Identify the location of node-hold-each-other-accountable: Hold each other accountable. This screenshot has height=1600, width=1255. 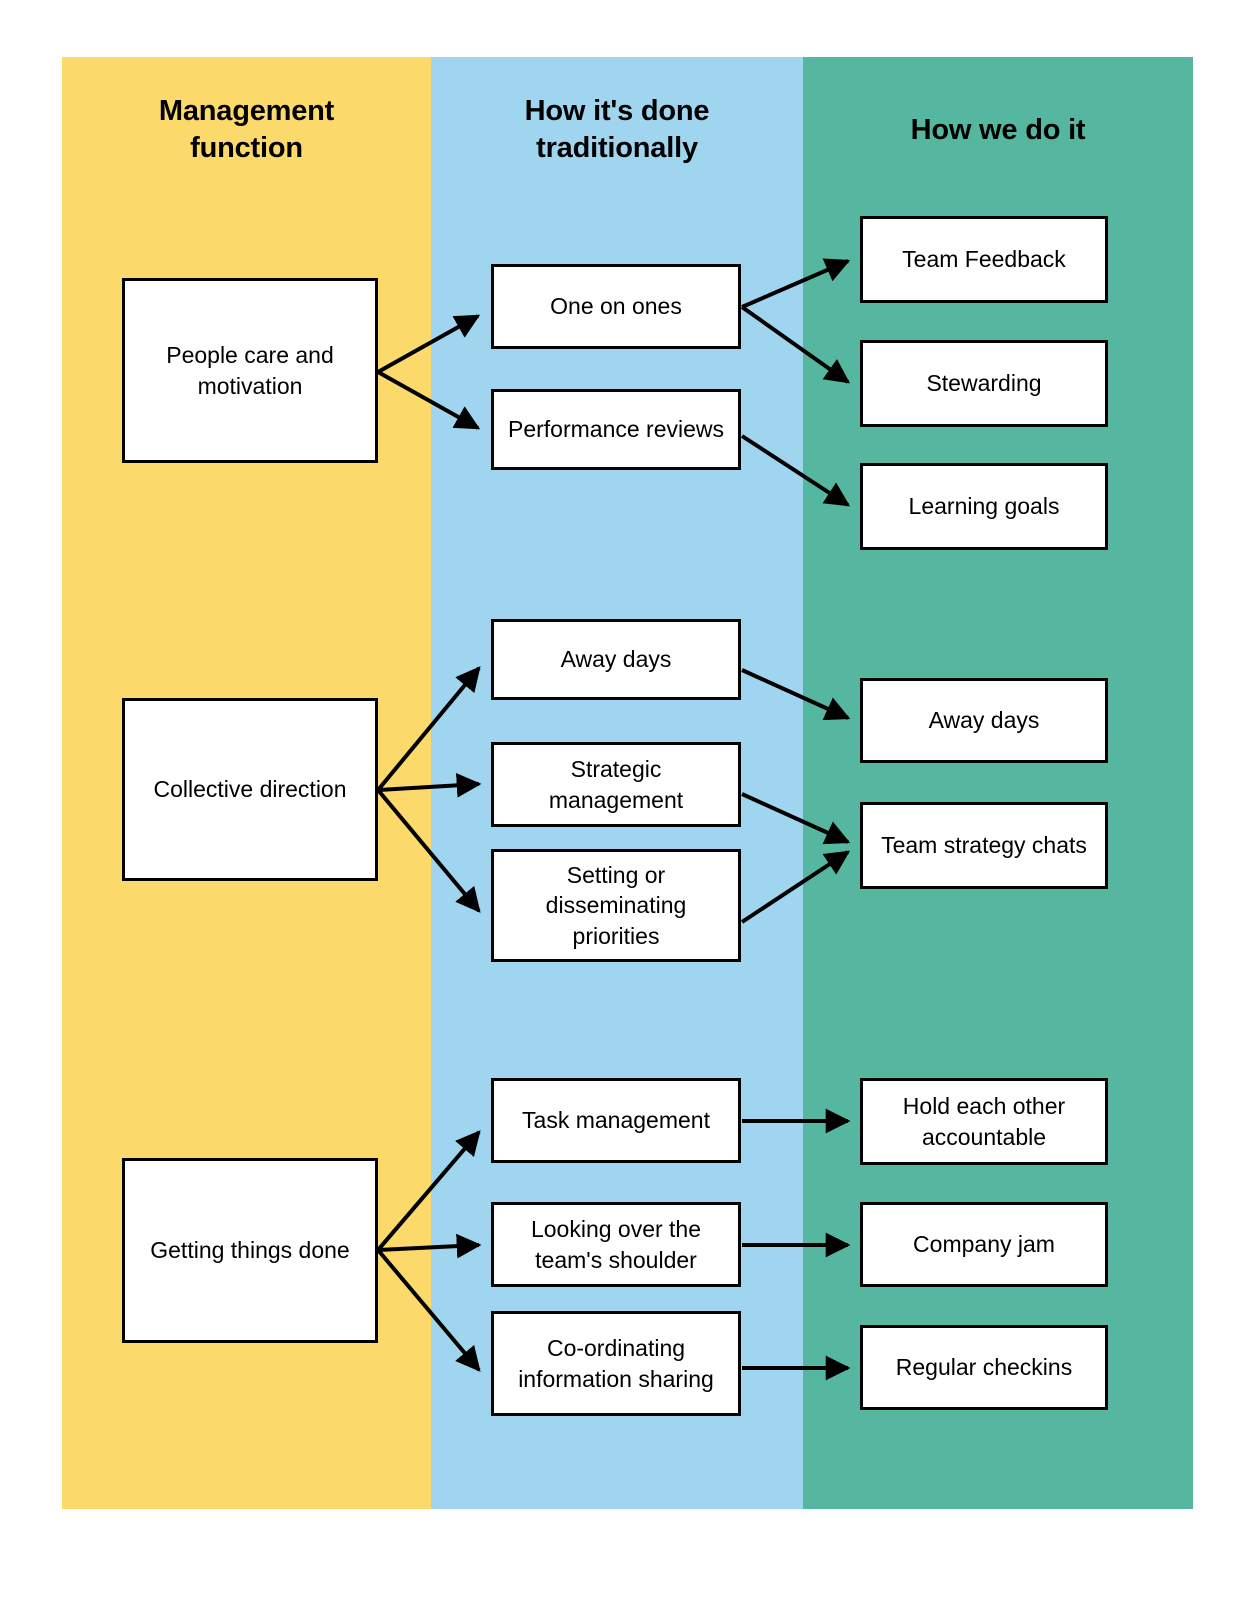
(984, 1121).